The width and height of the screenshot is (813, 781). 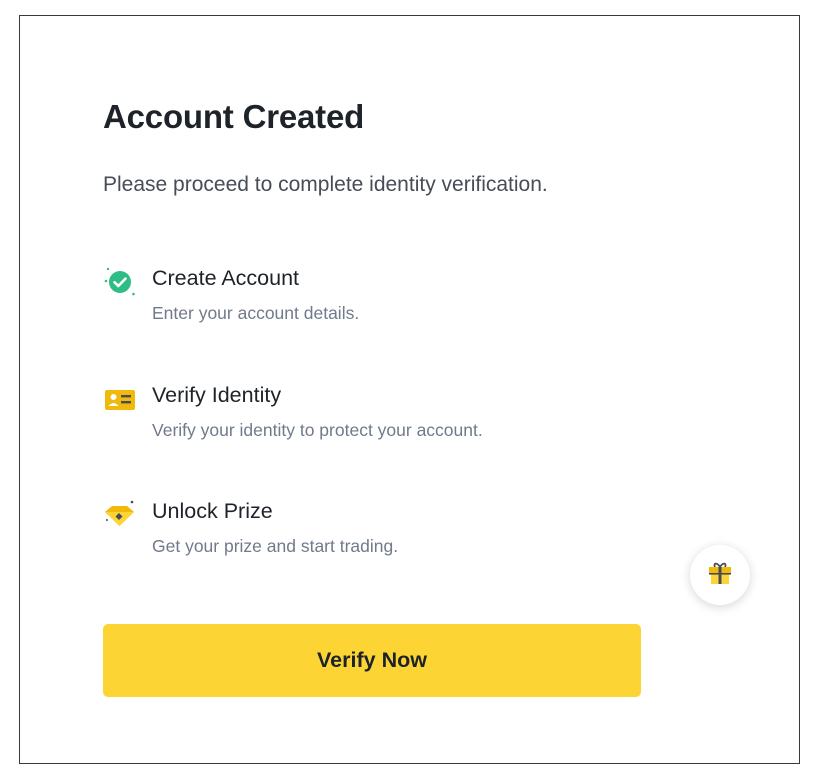 What do you see at coordinates (217, 395) in the screenshot?
I see `step-title: Verify Identity` at bounding box center [217, 395].